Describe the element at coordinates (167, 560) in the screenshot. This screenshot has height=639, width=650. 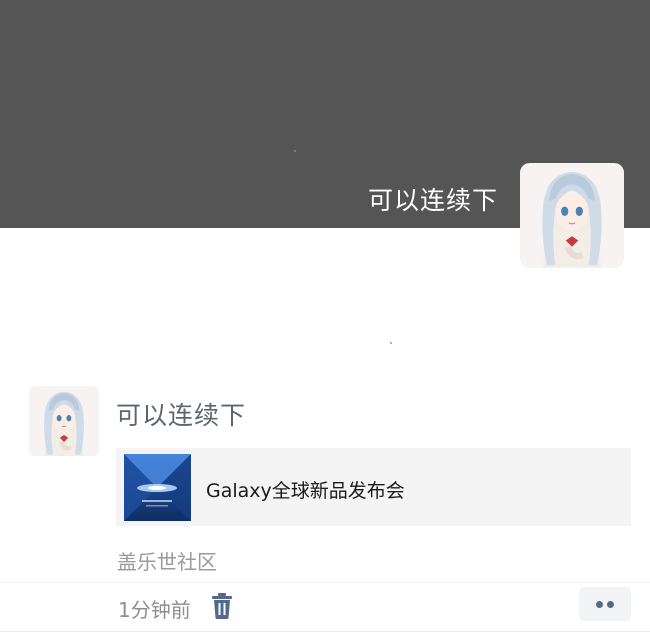
I see `post-source: 盖乐世社区` at that location.